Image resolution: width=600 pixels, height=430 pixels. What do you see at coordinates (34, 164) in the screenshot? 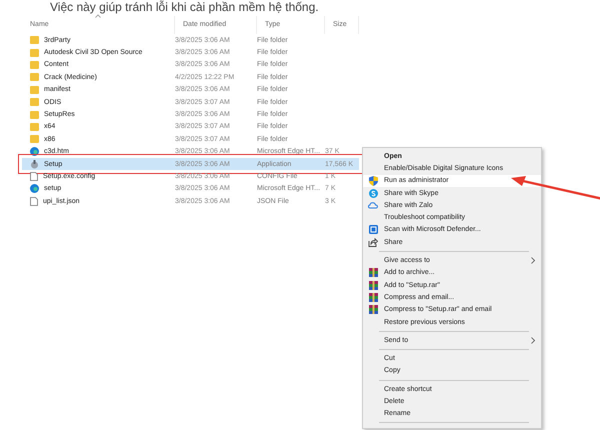
I see `installer-icon` at bounding box center [34, 164].